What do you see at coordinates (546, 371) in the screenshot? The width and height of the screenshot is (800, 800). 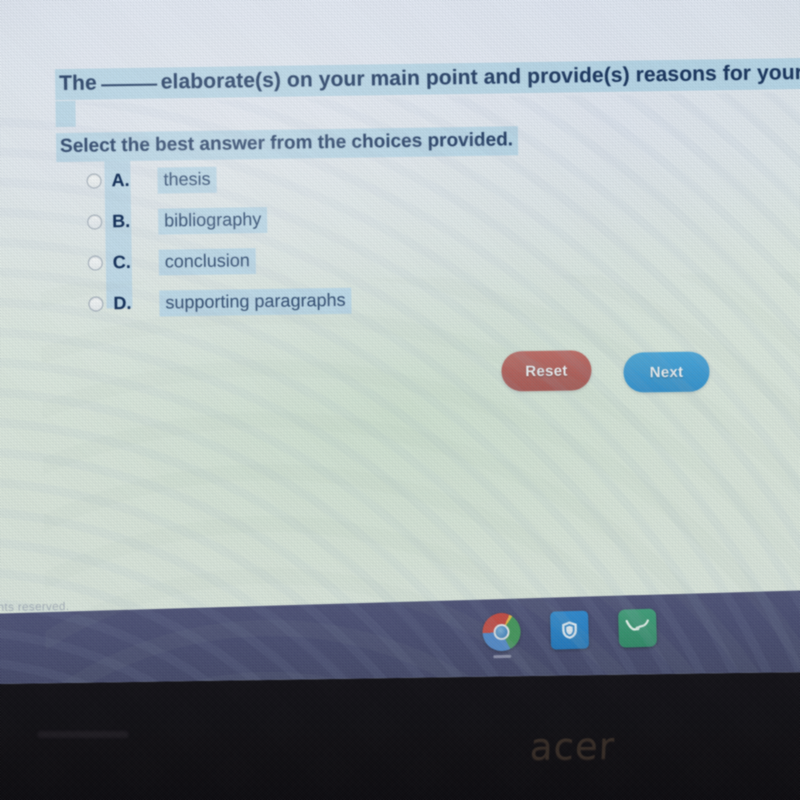 I see `reset-button: Reset` at bounding box center [546, 371].